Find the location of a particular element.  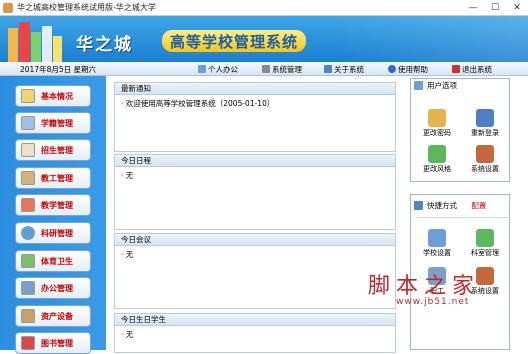

nav-sports-health: 体育卫生 is located at coordinates (53, 261).